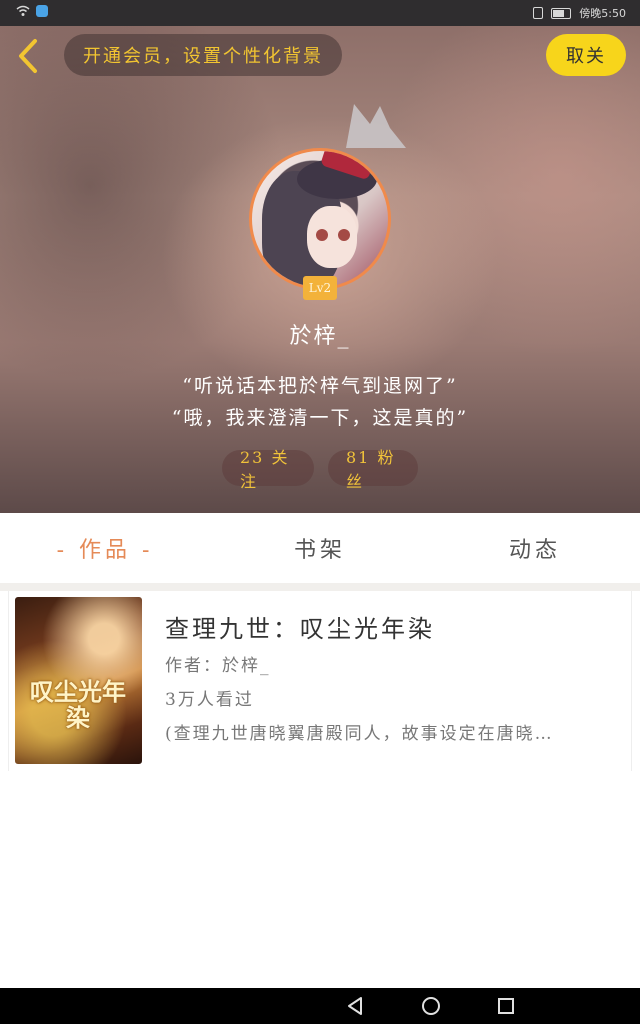  I want to click on square-recent-icon, so click(506, 1006).